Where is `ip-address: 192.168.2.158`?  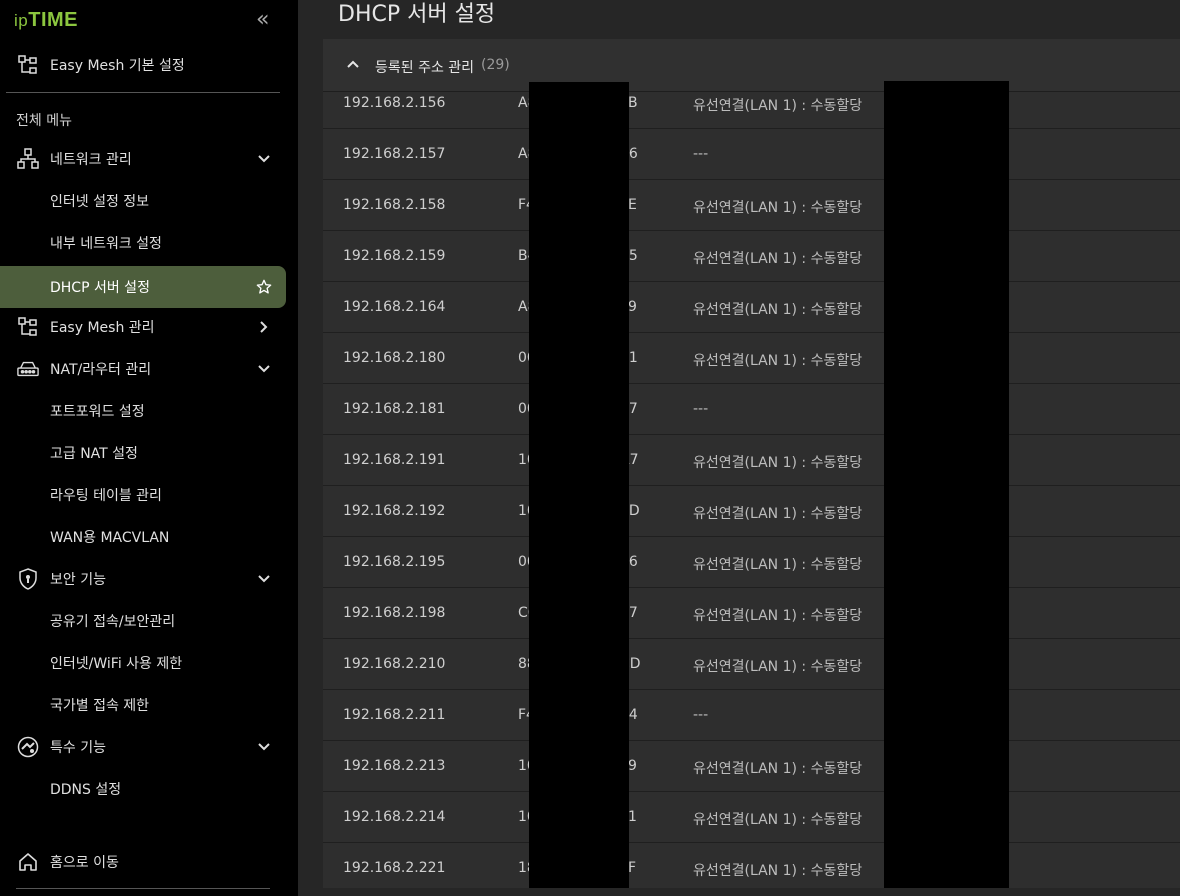 ip-address: 192.168.2.158 is located at coordinates (394, 205).